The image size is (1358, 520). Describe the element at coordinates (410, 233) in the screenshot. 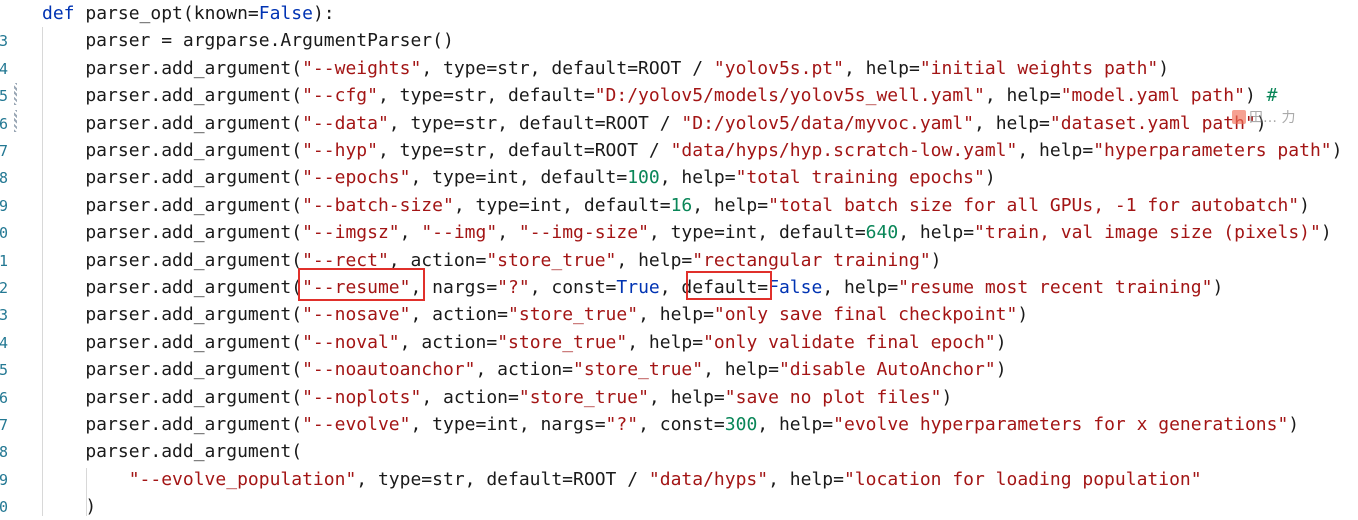

I see `code-token: ,` at that location.